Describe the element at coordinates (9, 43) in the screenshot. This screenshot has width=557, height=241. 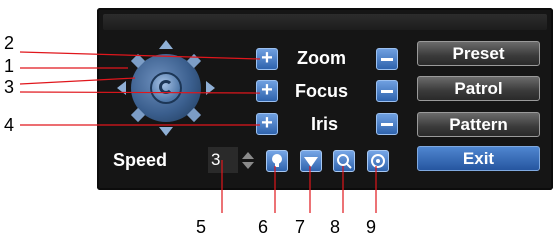
I see `callout-2: 2` at that location.